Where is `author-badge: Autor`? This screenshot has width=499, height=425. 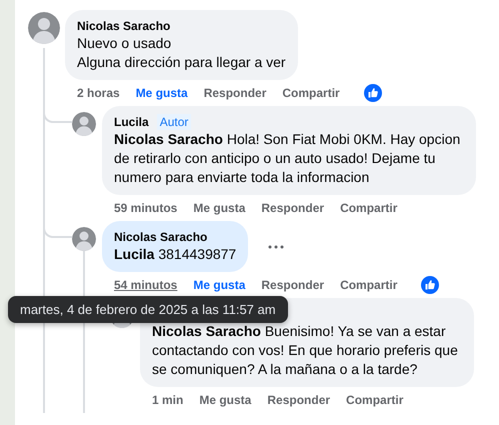
author-badge: Autor is located at coordinates (174, 122).